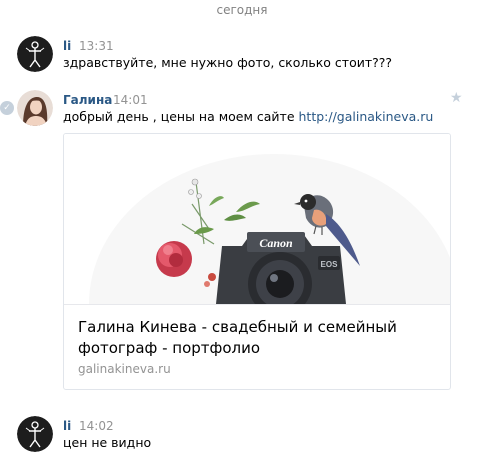 Image resolution: width=484 pixels, height=467 pixels. I want to click on message-time: 14:01, so click(130, 100).